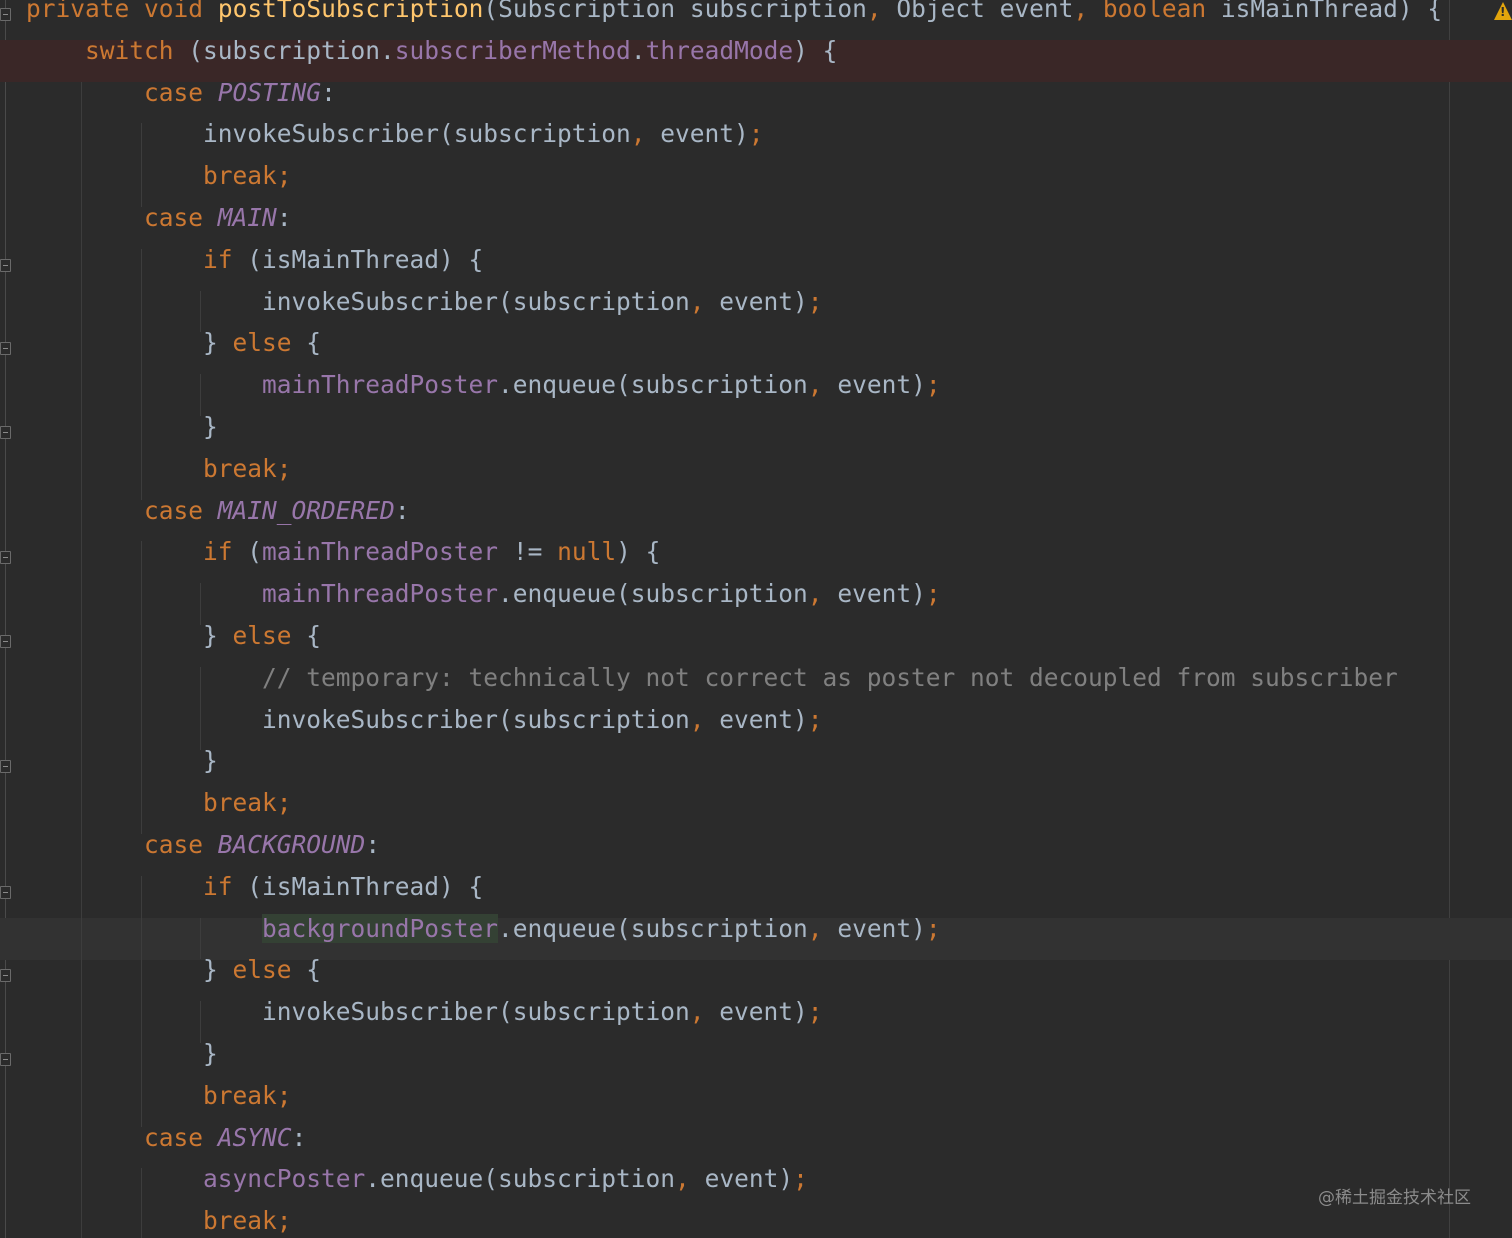  I want to click on code-token: ., so click(638, 50).